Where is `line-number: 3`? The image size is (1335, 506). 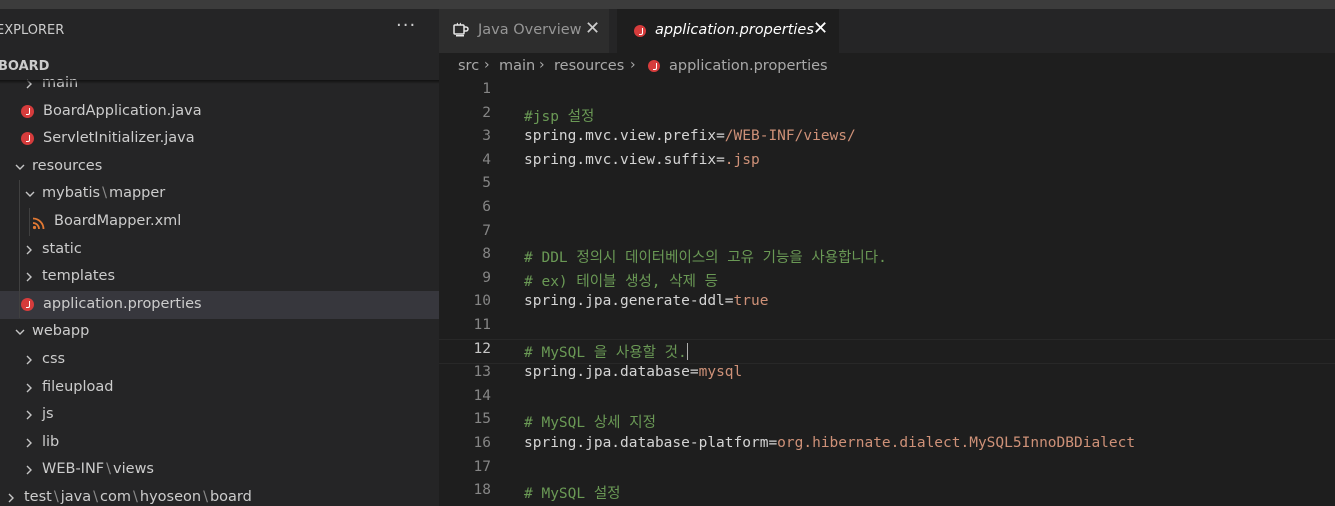
line-number: 3 is located at coordinates (486, 136).